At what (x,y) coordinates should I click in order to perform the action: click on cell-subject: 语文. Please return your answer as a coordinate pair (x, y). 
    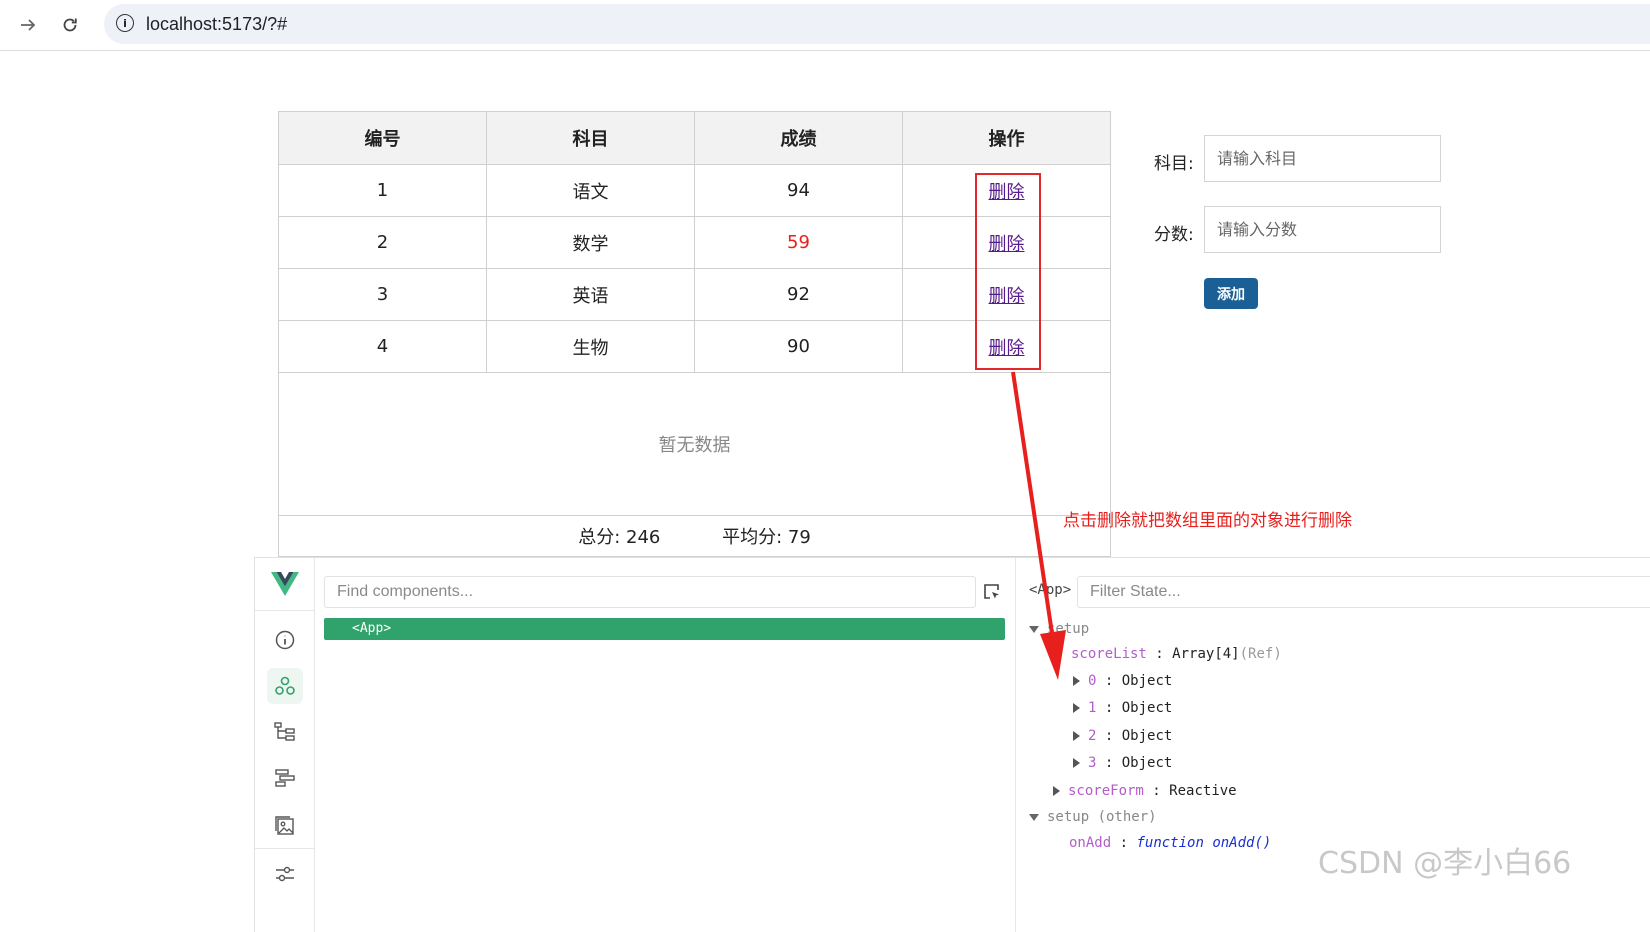
    Looking at the image, I should click on (590, 190).